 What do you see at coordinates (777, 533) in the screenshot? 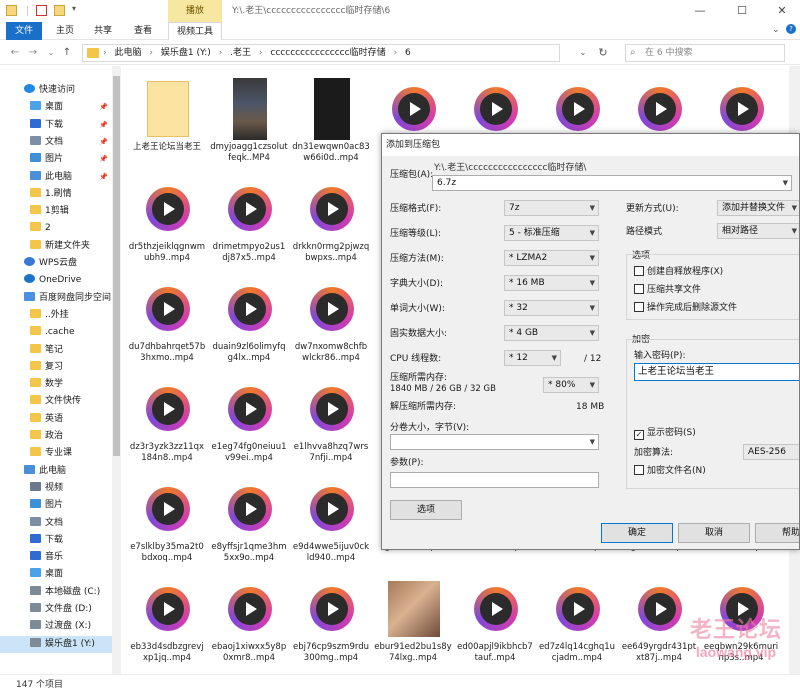
I see `help-button: 帮助` at bounding box center [777, 533].